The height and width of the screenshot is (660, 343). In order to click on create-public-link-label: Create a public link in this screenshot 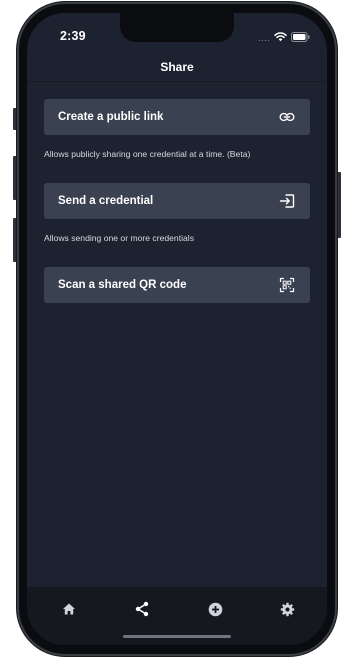, I will do `click(111, 117)`.